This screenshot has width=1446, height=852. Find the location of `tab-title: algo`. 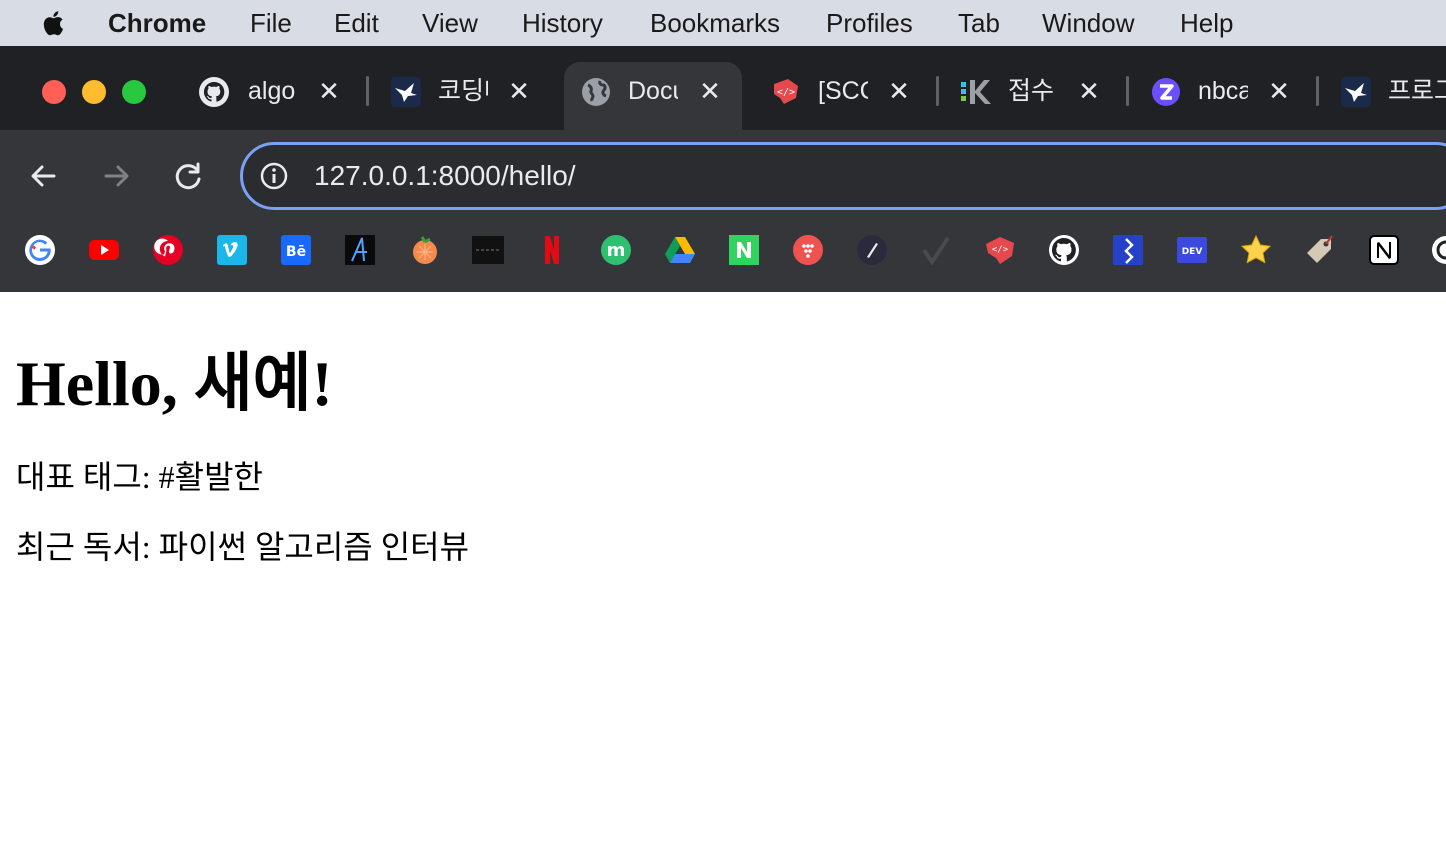

tab-title: algo is located at coordinates (272, 91).